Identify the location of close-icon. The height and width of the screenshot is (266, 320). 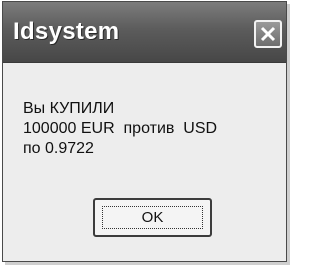
(268, 34).